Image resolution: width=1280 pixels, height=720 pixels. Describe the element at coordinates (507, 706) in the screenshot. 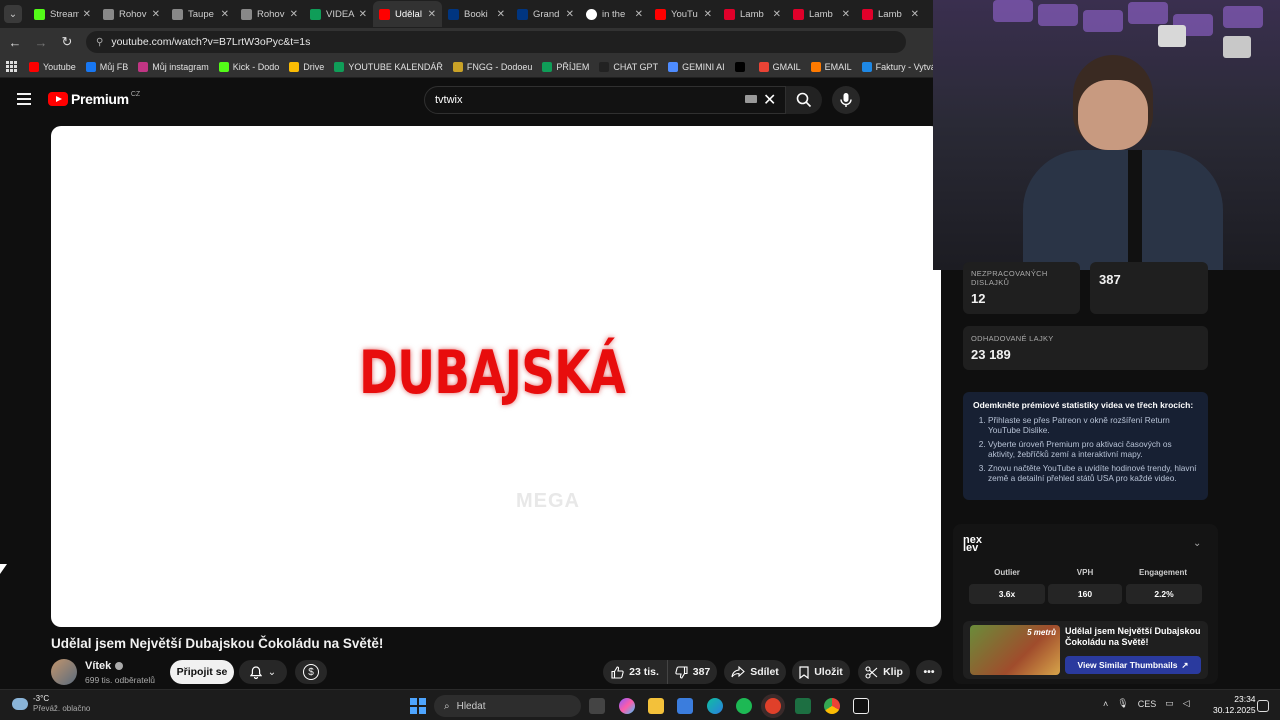

I see `taskbar-search-input: ⌕ Hledat` at that location.